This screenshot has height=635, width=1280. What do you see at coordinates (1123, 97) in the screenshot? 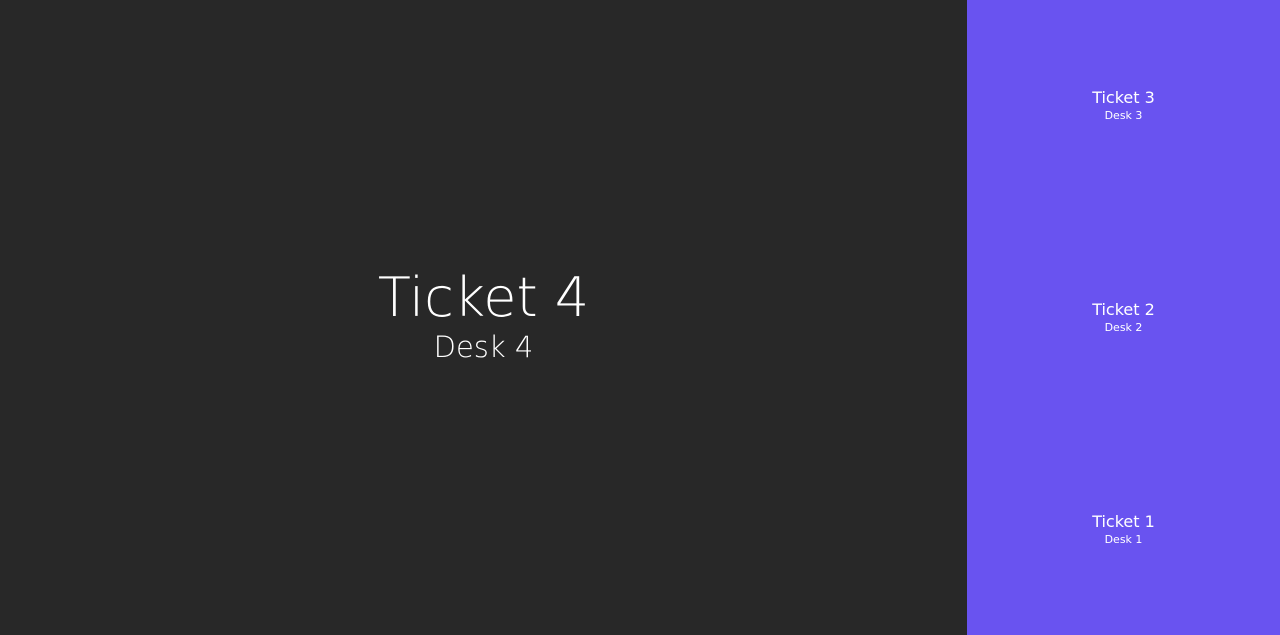
I see `history-ticket-number: Ticket 3` at bounding box center [1123, 97].